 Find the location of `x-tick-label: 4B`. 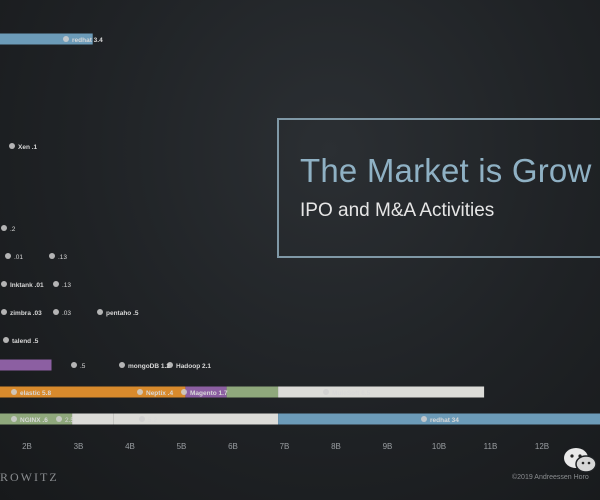

x-tick-label: 4B is located at coordinates (130, 446).